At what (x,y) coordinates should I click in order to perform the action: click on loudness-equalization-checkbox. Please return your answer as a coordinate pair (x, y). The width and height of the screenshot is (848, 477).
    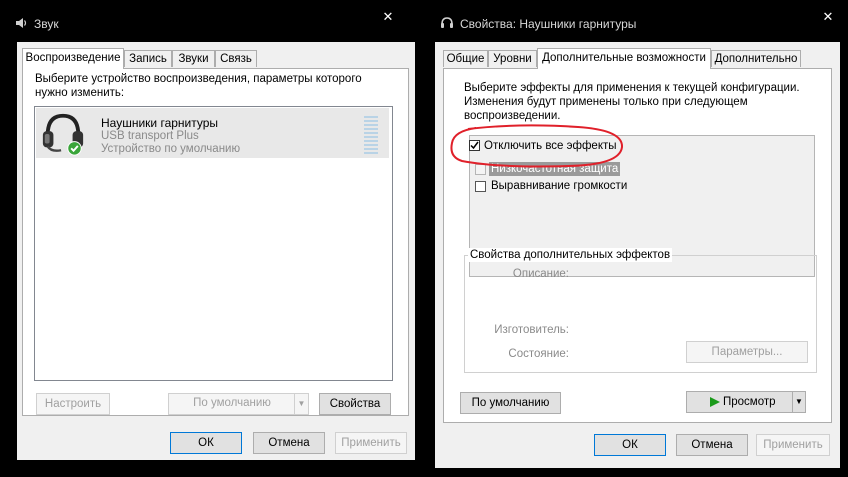
    Looking at the image, I should click on (480, 186).